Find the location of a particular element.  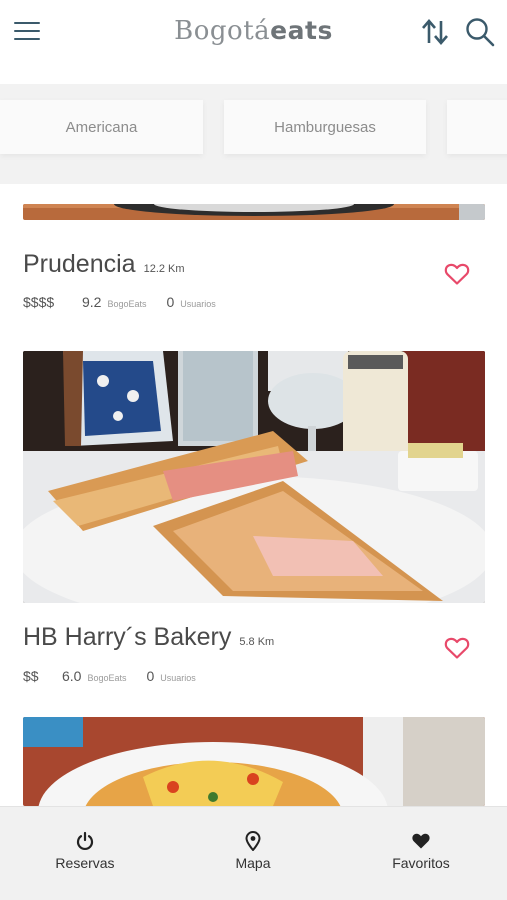

price-level: $$ is located at coordinates (31, 676).